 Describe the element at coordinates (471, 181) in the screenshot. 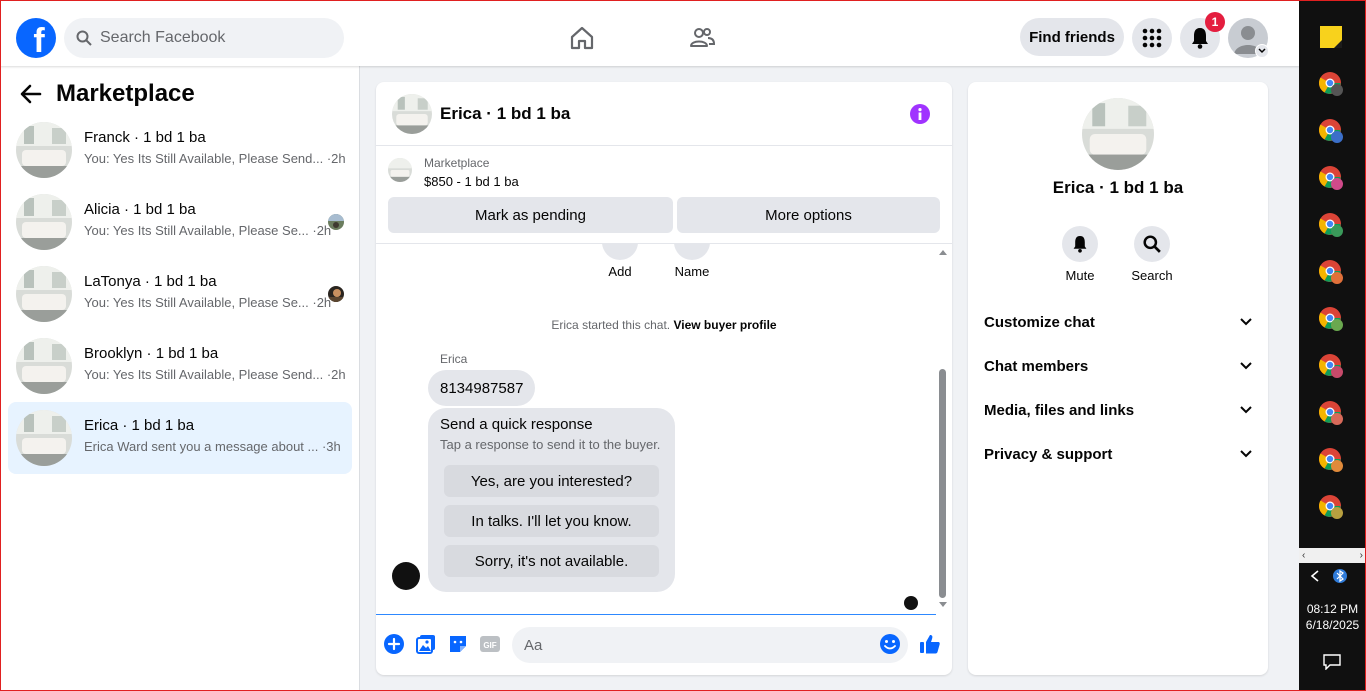

I see `listing-price: $850 - 1 bd 1 ba` at that location.